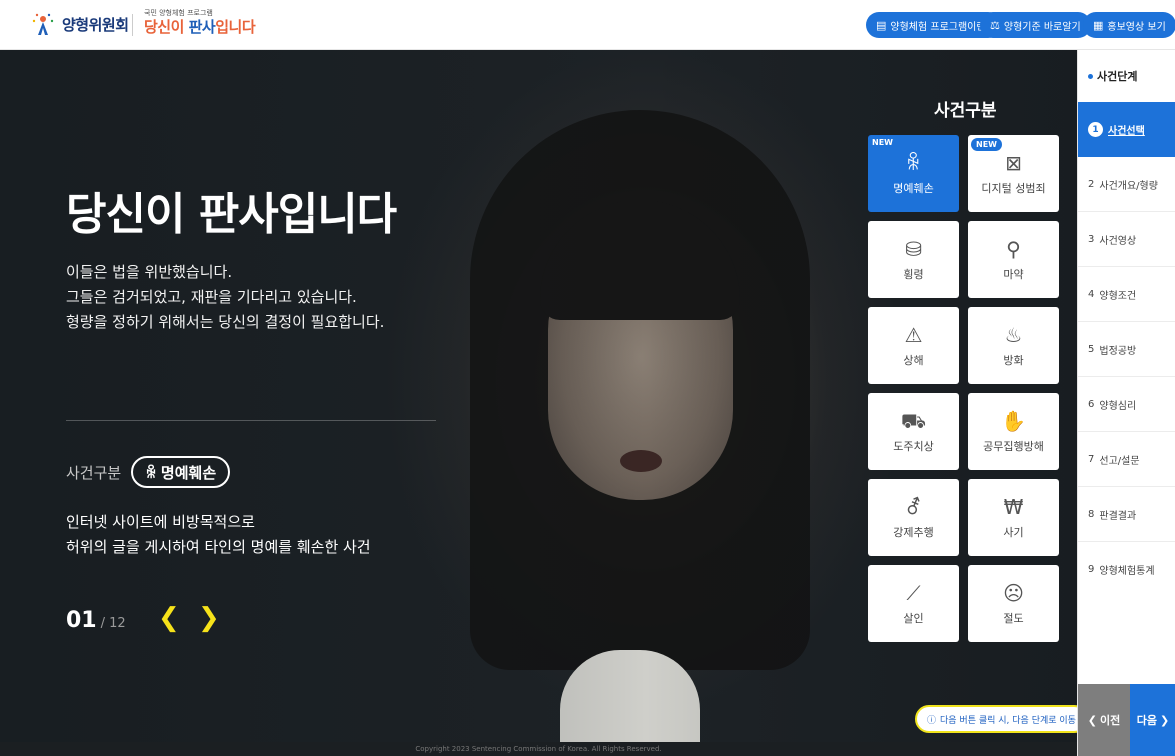 This screenshot has height=756, width=1175. What do you see at coordinates (1165, 720) in the screenshot?
I see `chevron-right-icon: ❯` at bounding box center [1165, 720].